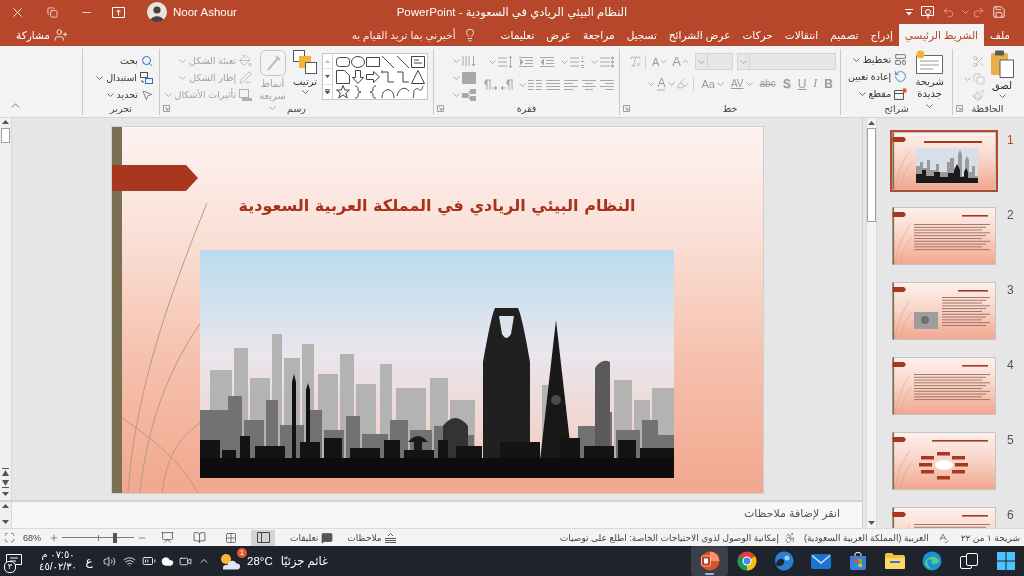  I want to click on previous-slide-icon, so click(5, 472).